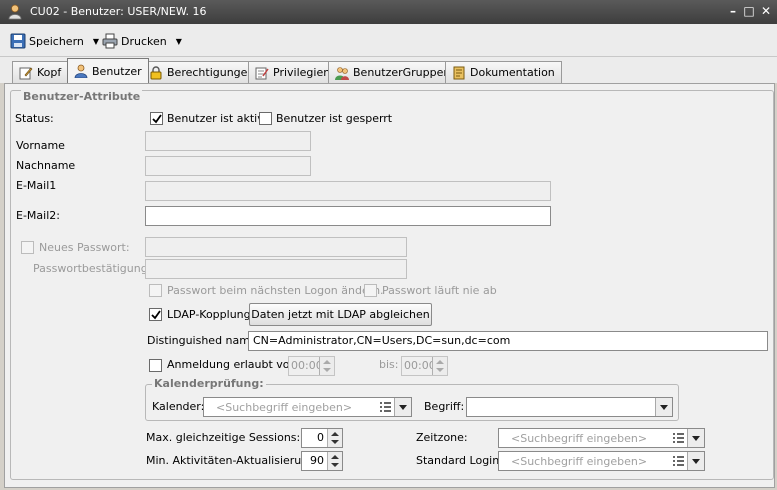 This screenshot has width=777, height=490. What do you see at coordinates (601, 438) in the screenshot?
I see `zeitzone-combo: <Suchbegriff eingeben>` at bounding box center [601, 438].